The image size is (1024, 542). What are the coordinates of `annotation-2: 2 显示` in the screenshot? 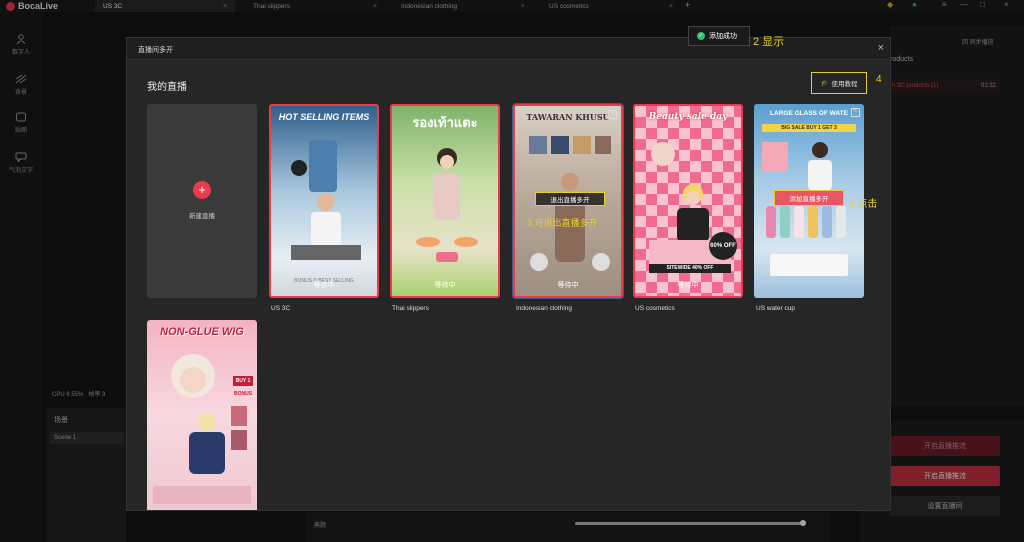 It's located at (769, 42).